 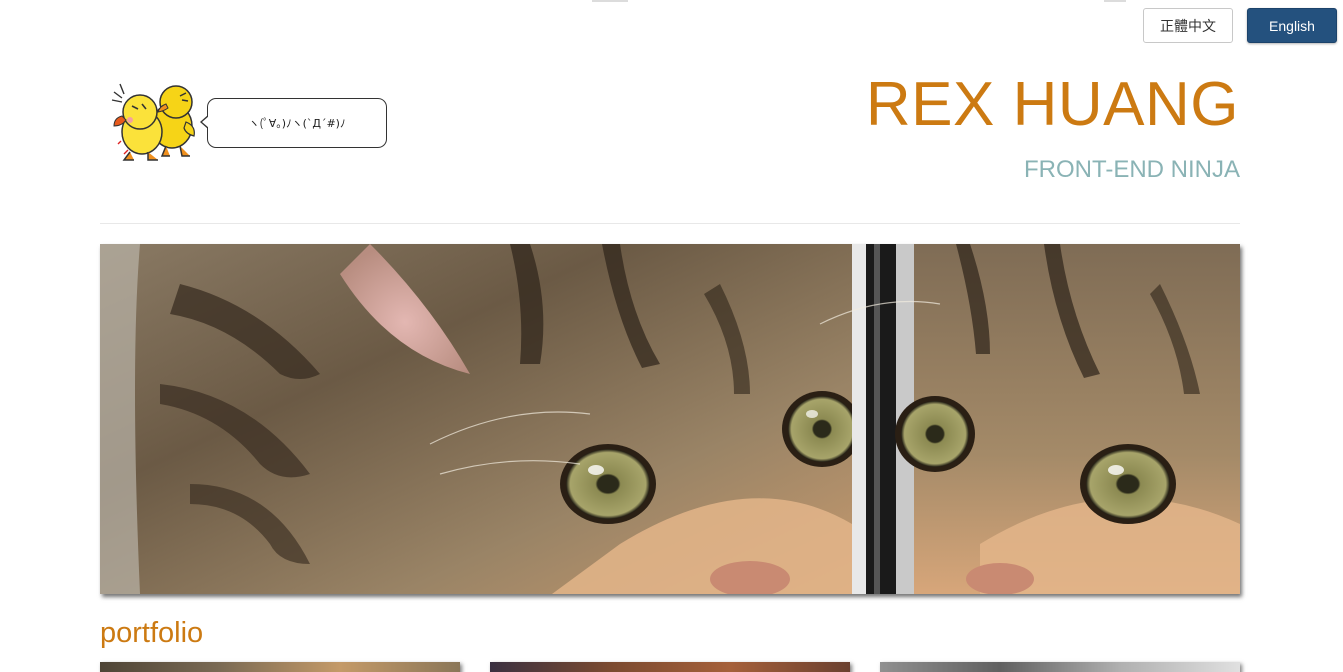 I want to click on header-divider, so click(x=670, y=223).